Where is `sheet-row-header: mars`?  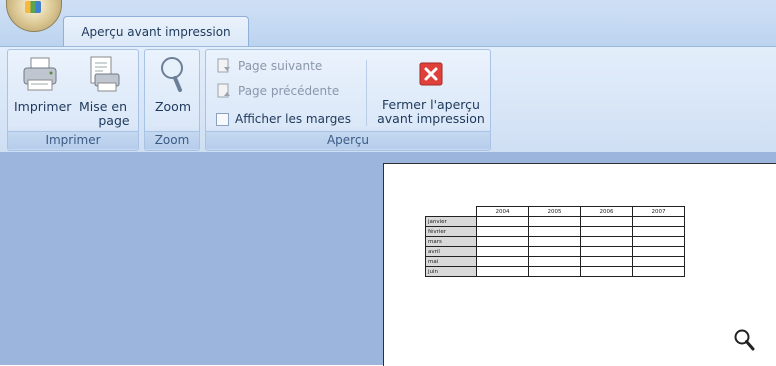
sheet-row-header: mars is located at coordinates (451, 241).